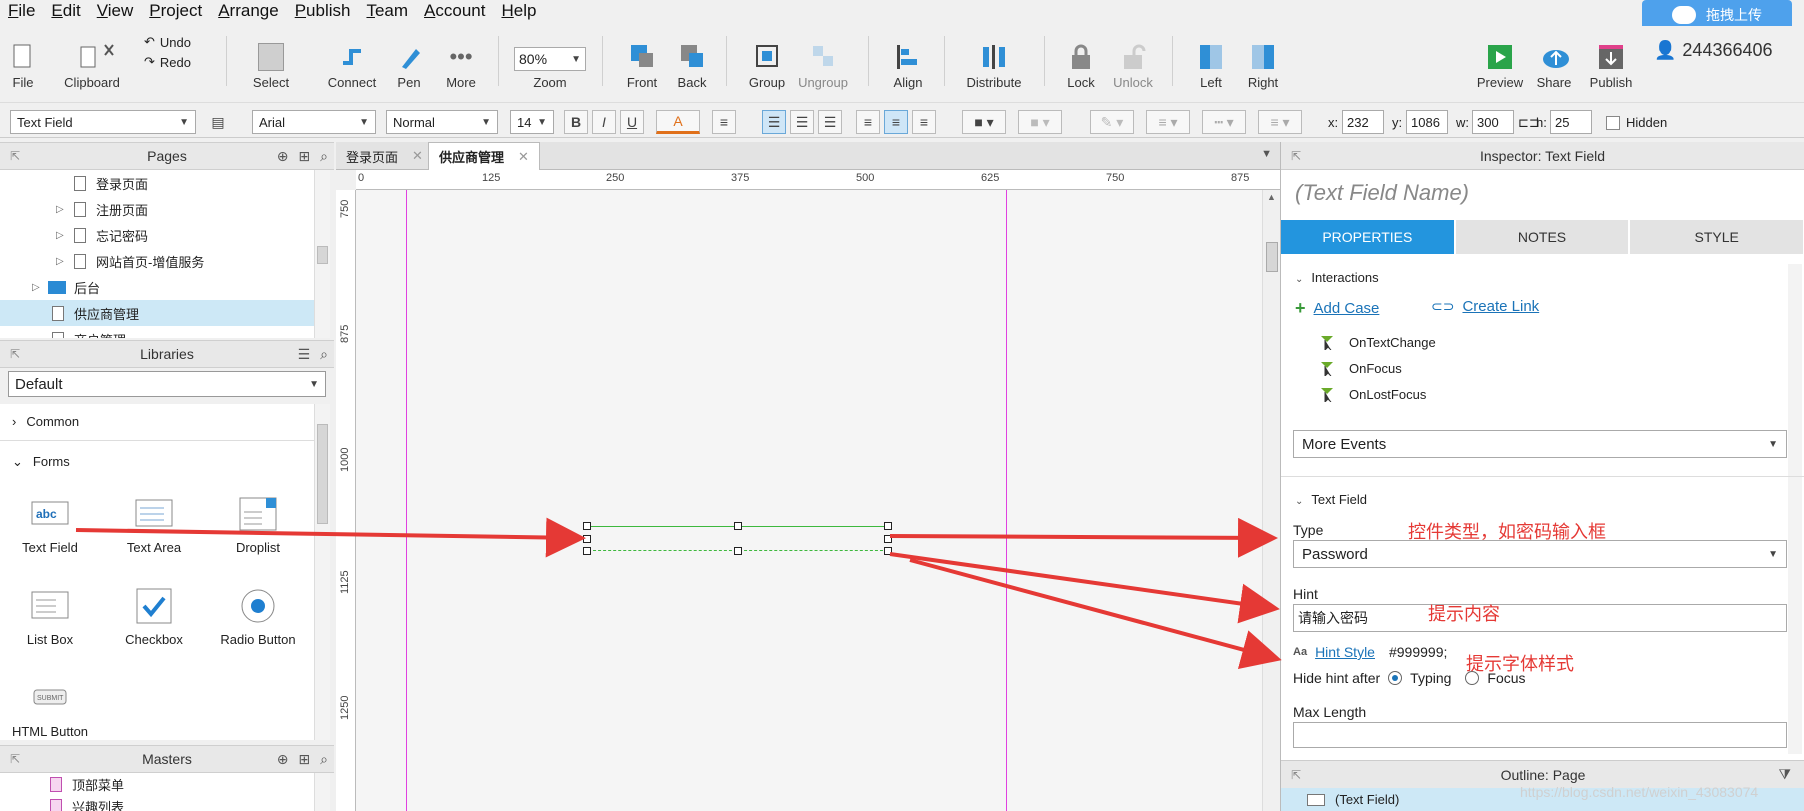 The height and width of the screenshot is (811, 1804). What do you see at coordinates (1266, 154) in the screenshot?
I see `tab-menu-chevron-icon: ▼` at bounding box center [1266, 154].